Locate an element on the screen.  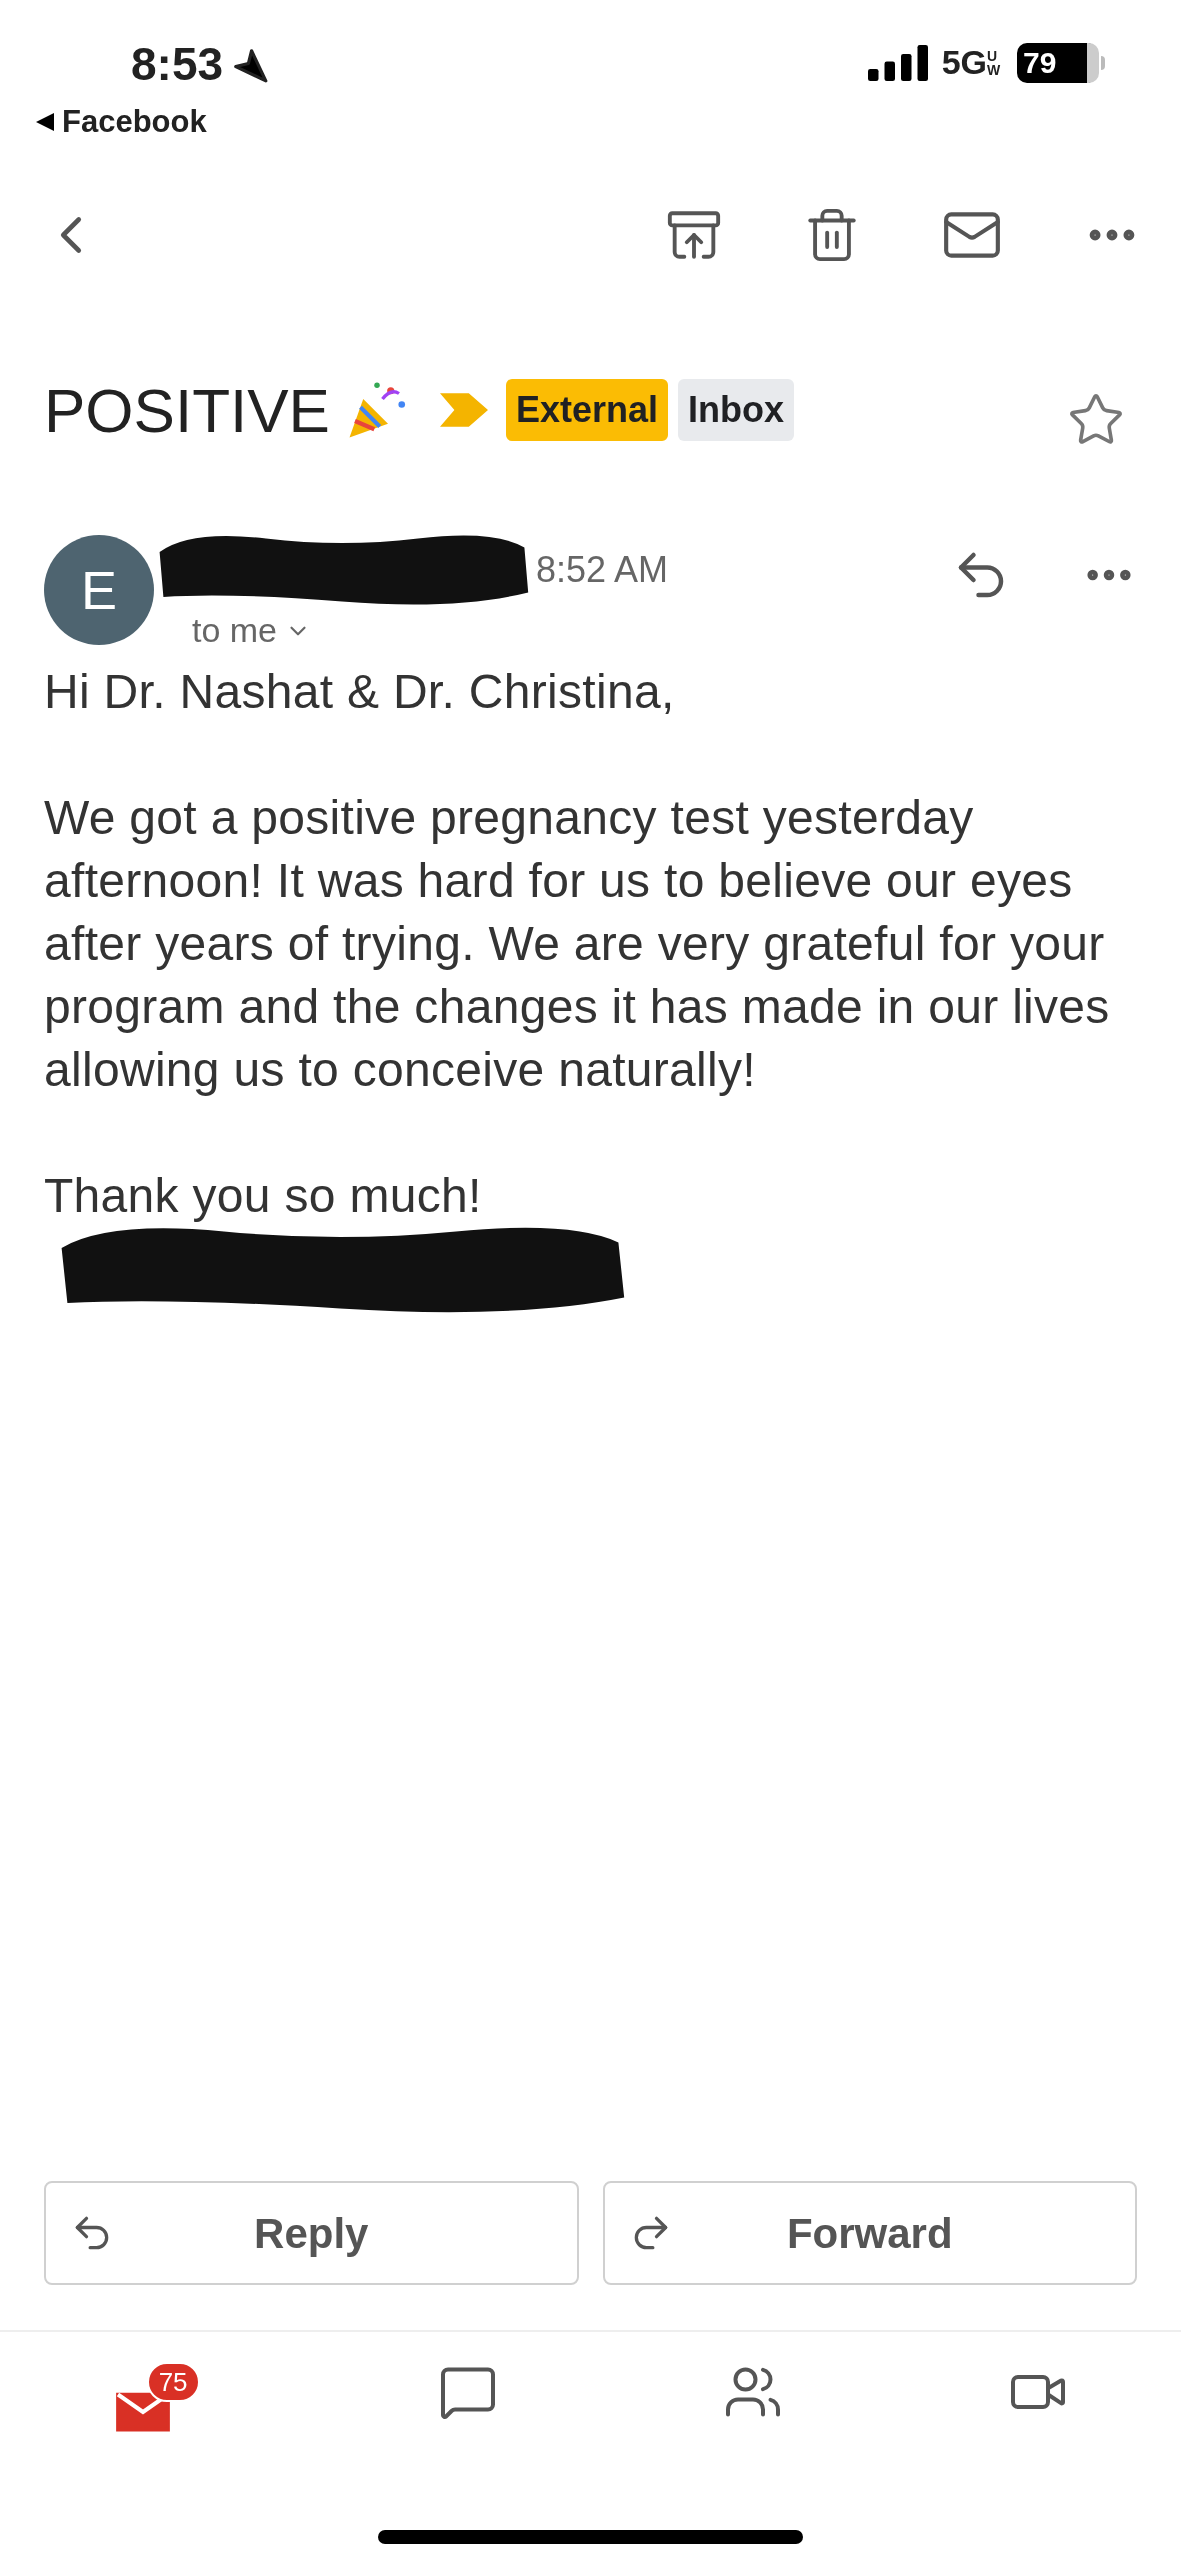
sender-avatar: E is located at coordinates (99, 590).